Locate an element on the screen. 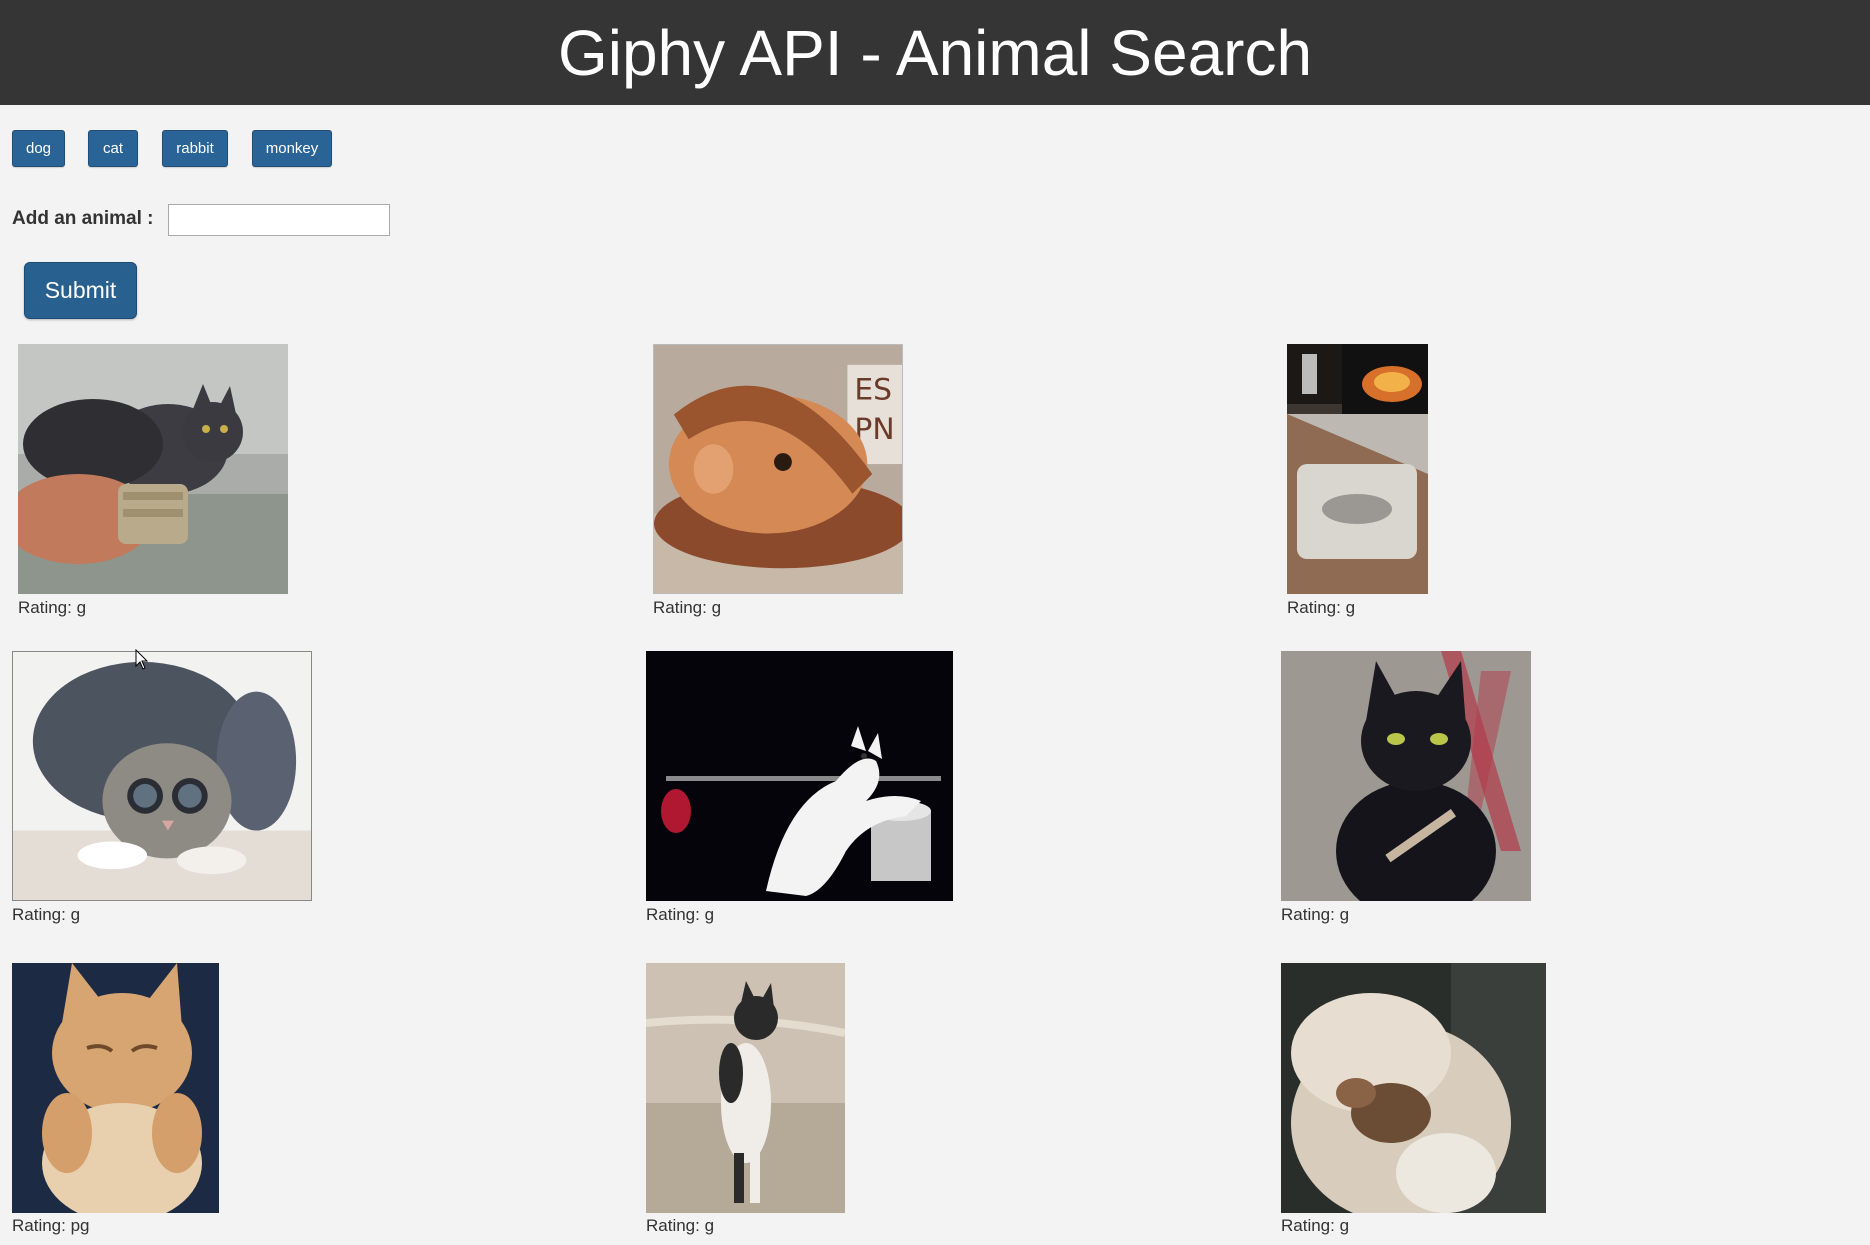  gif-standing-cat is located at coordinates (745, 1088).